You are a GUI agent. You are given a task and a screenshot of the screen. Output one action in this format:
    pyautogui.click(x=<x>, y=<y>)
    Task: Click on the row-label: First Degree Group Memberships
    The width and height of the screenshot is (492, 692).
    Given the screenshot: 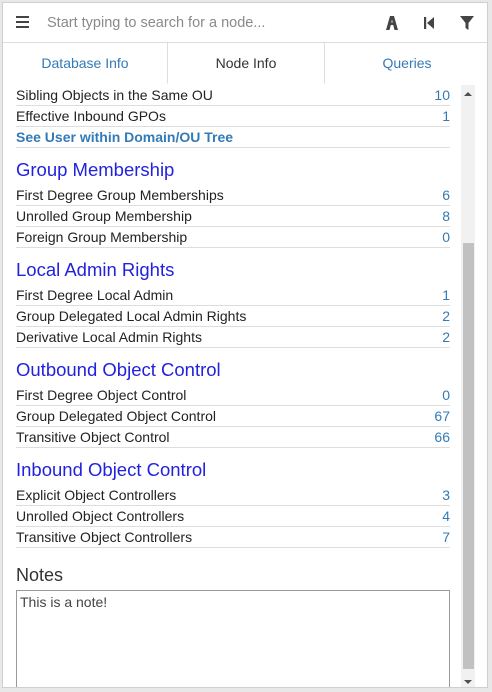 What is the action you would take?
    pyautogui.click(x=120, y=195)
    